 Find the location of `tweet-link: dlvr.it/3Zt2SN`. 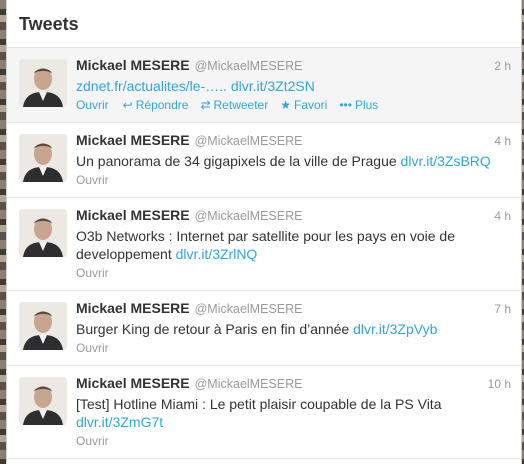

tweet-link: dlvr.it/3Zt2SN is located at coordinates (273, 86).